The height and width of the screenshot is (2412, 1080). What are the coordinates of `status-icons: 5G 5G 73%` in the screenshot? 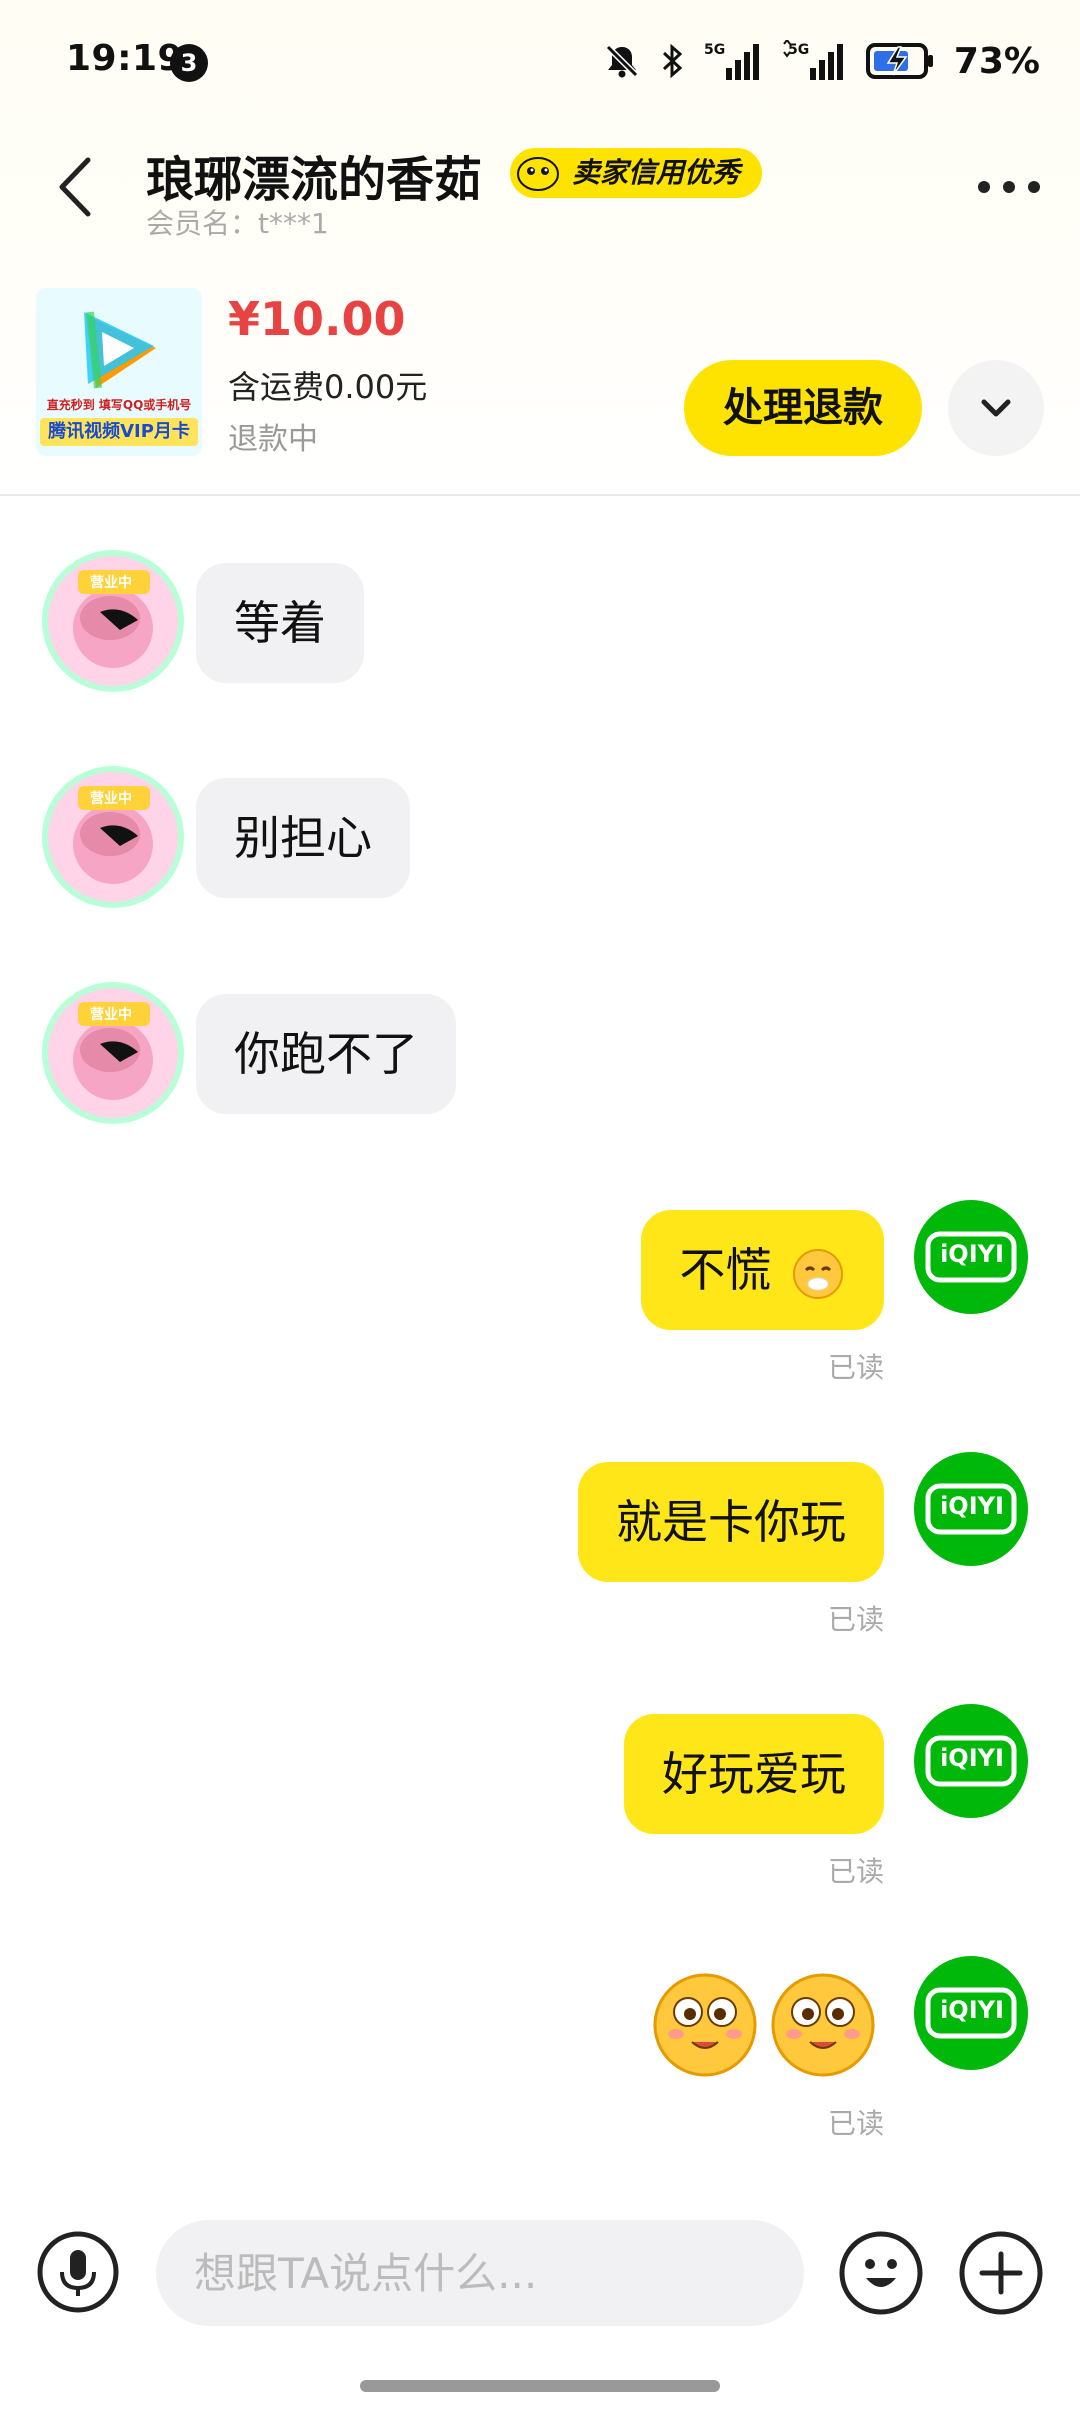 It's located at (821, 61).